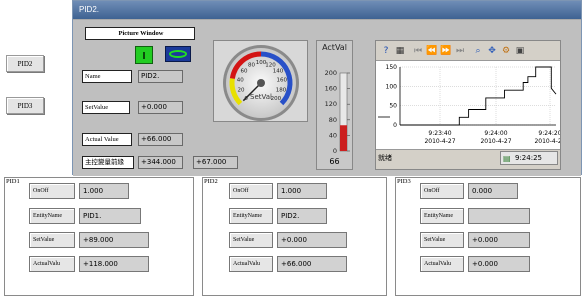 This screenshot has width=582, height=300. Describe the element at coordinates (327, 10) in the screenshot. I see `window-title-bar: PID2.` at that location.